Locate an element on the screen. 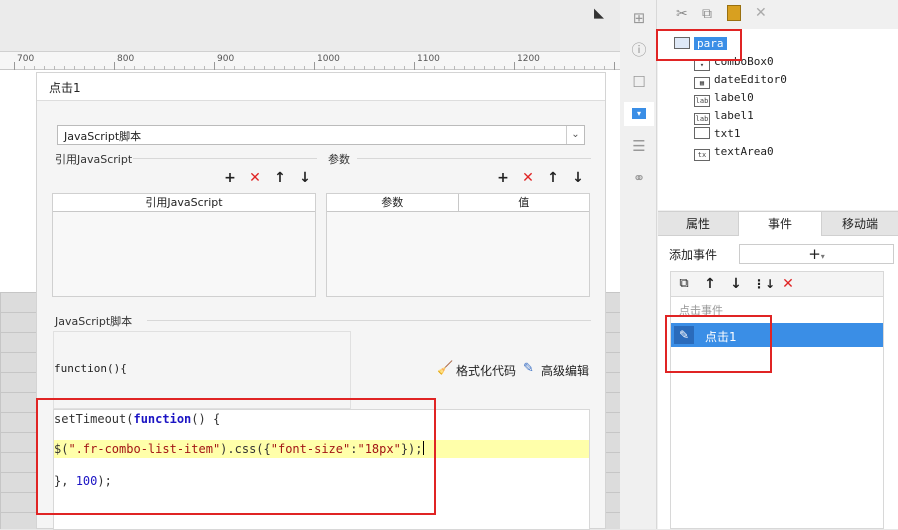 This screenshot has width=898, height=530. tree-node-root: para is located at coordinates (700, 44).